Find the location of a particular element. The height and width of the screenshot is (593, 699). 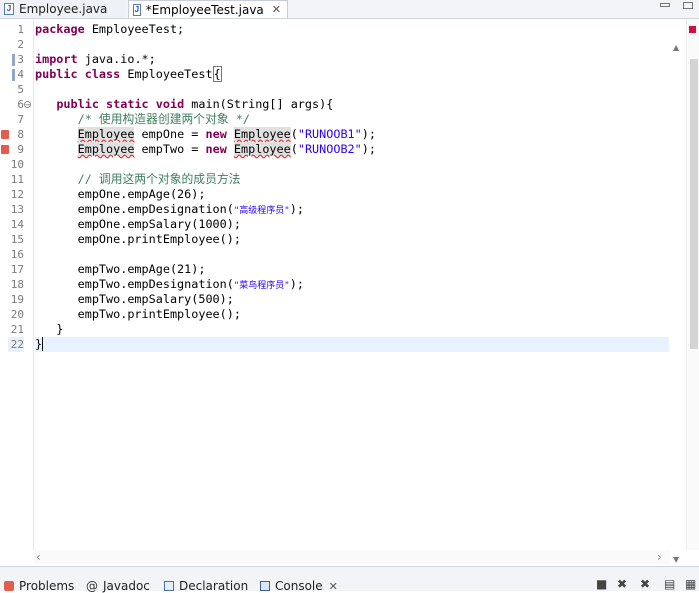

code-line: package EmployeeTest; is located at coordinates (109, 29).